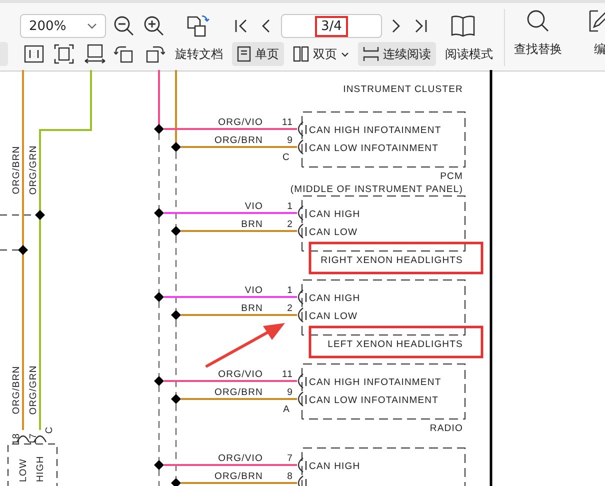 The width and height of the screenshot is (605, 486). What do you see at coordinates (258, 54) in the screenshot?
I see `view-mode-button: 单页` at bounding box center [258, 54].